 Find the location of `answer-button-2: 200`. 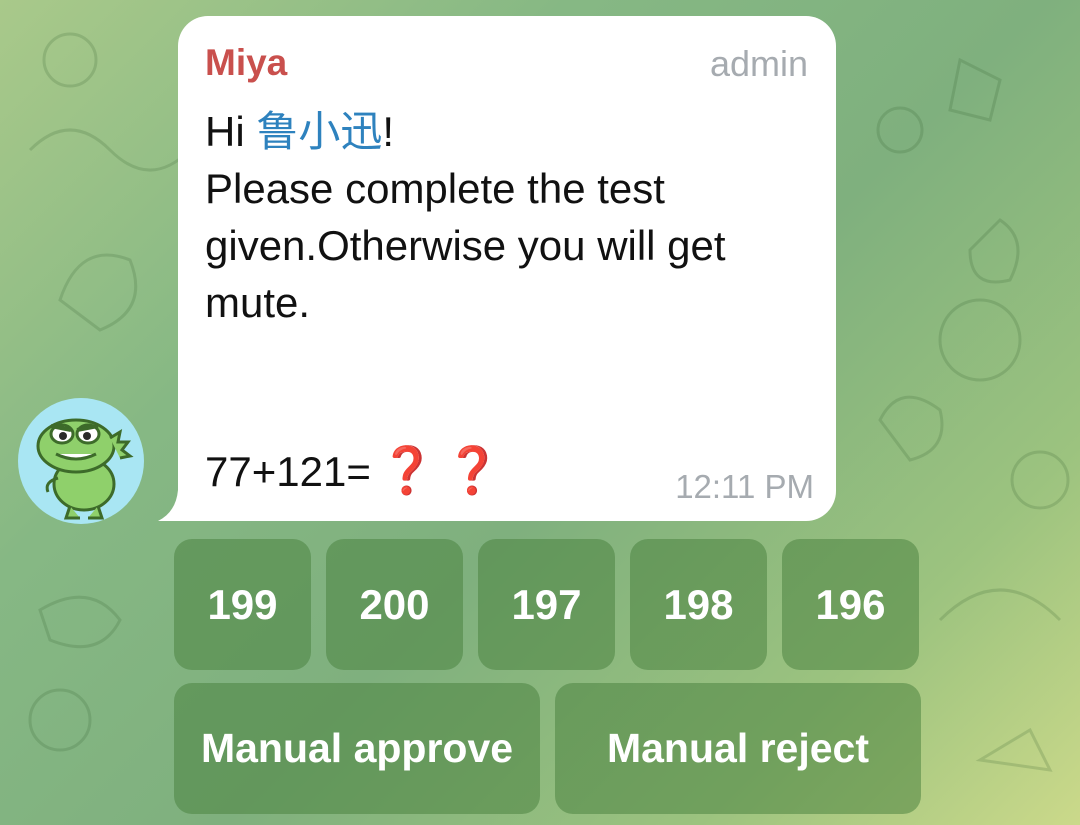

answer-button-2: 200 is located at coordinates (394, 604).